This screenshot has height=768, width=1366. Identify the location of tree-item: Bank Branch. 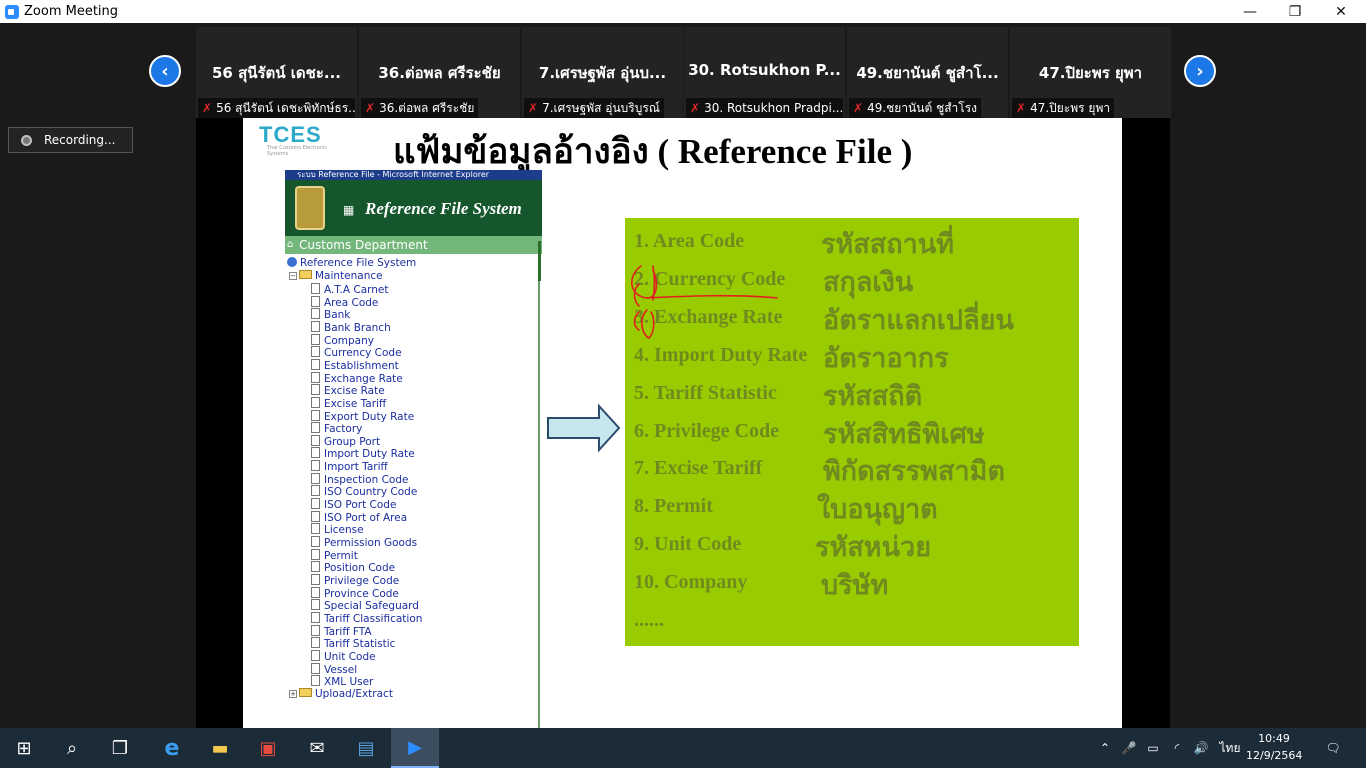
(351, 327).